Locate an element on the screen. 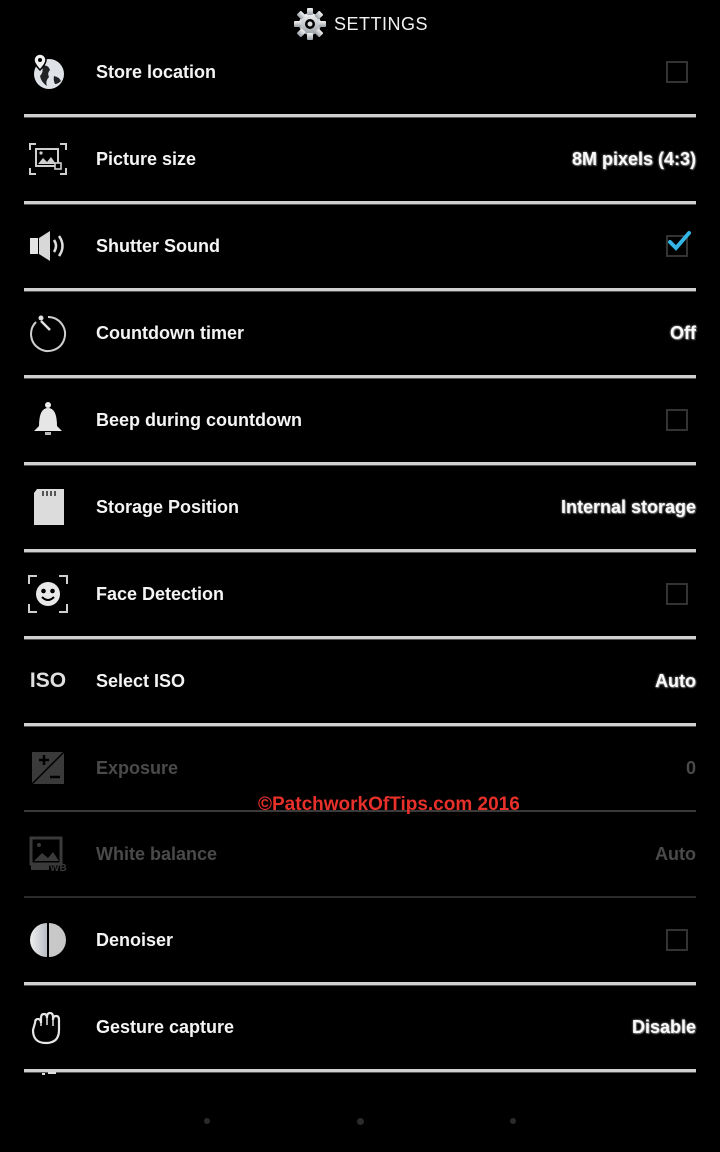 The width and height of the screenshot is (720, 1152). setting-gesture-capture: Gesture capture Disable is located at coordinates (360, 1028).